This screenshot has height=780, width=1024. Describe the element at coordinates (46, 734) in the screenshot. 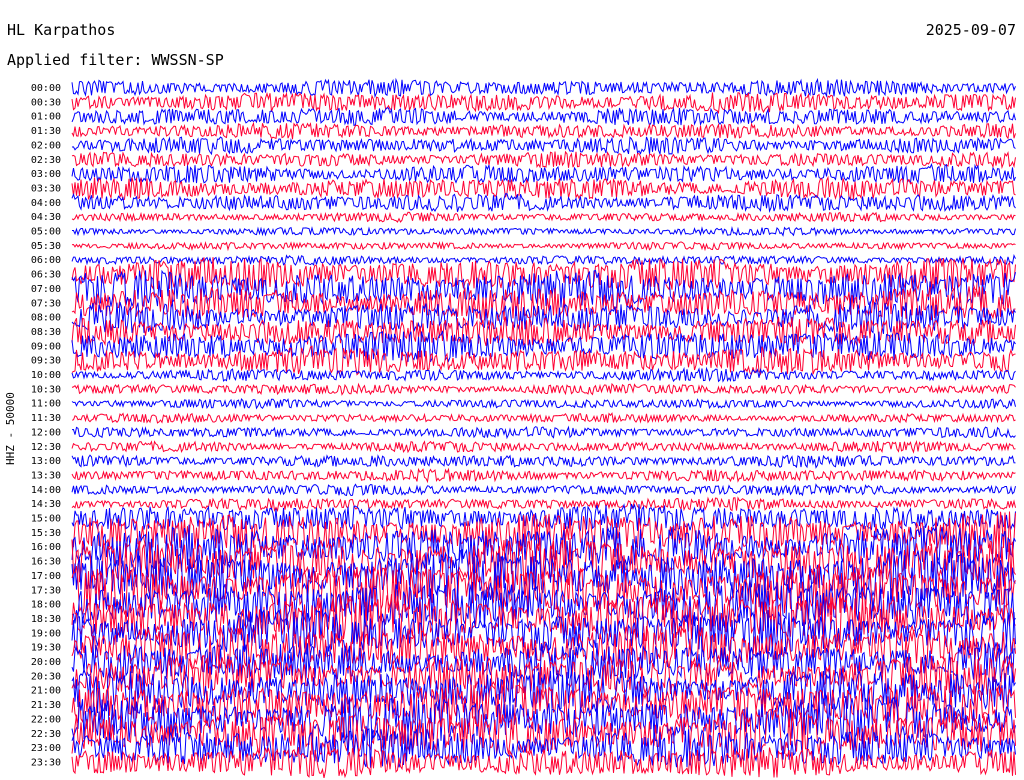

I see `time-label: 22:30` at that location.